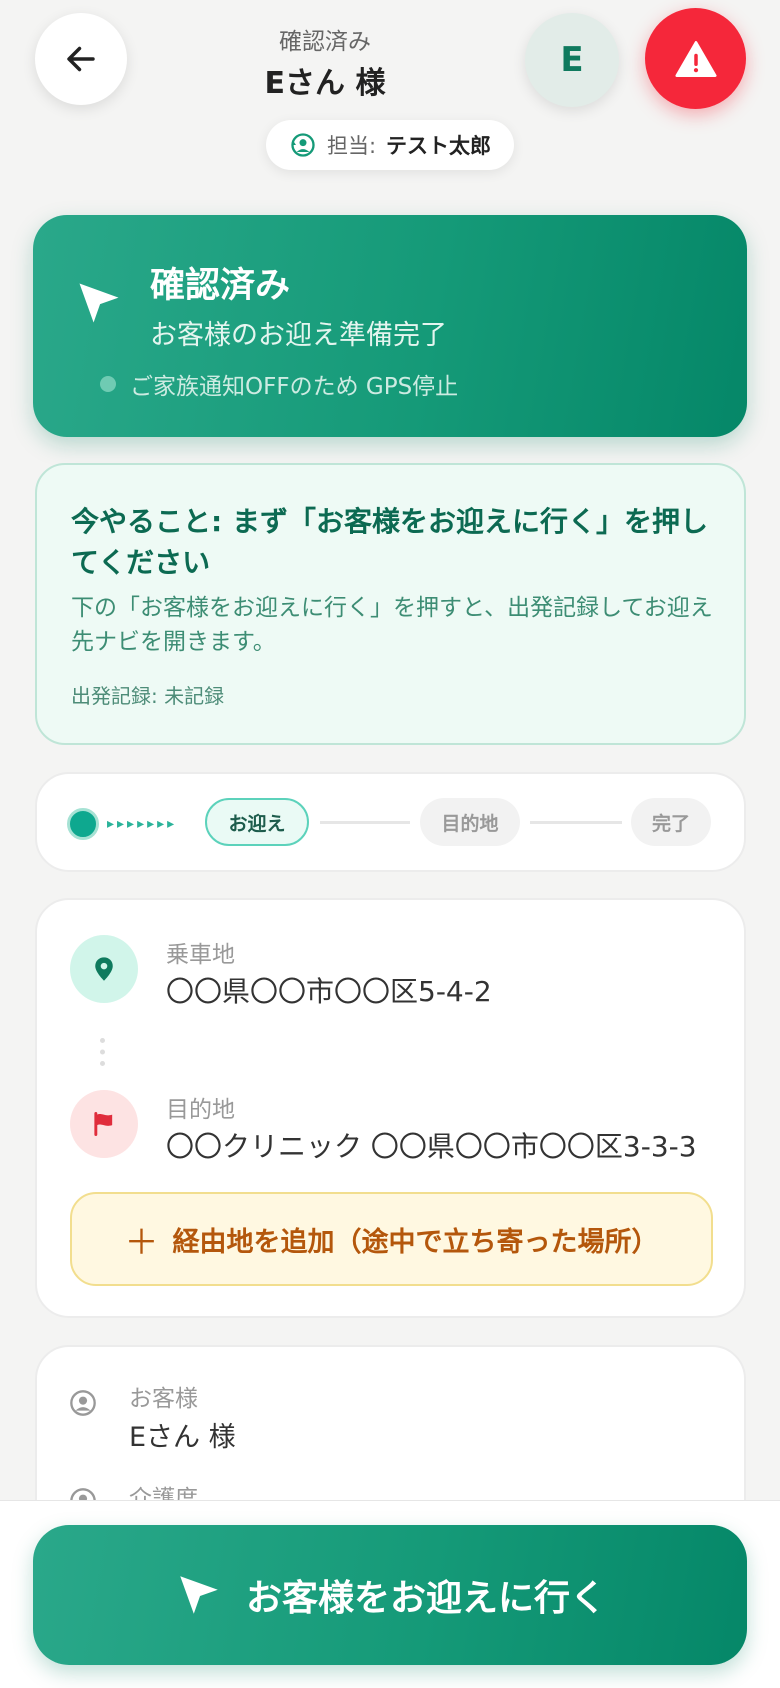  Describe the element at coordinates (257, 822) in the screenshot. I see `step-pickup: お迎え` at that location.